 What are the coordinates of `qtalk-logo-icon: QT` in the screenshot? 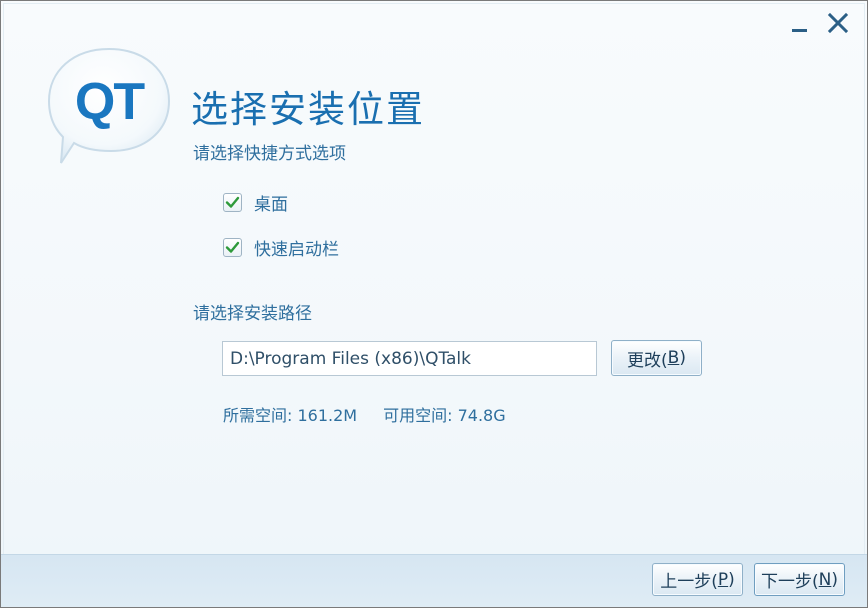 It's located at (108, 105).